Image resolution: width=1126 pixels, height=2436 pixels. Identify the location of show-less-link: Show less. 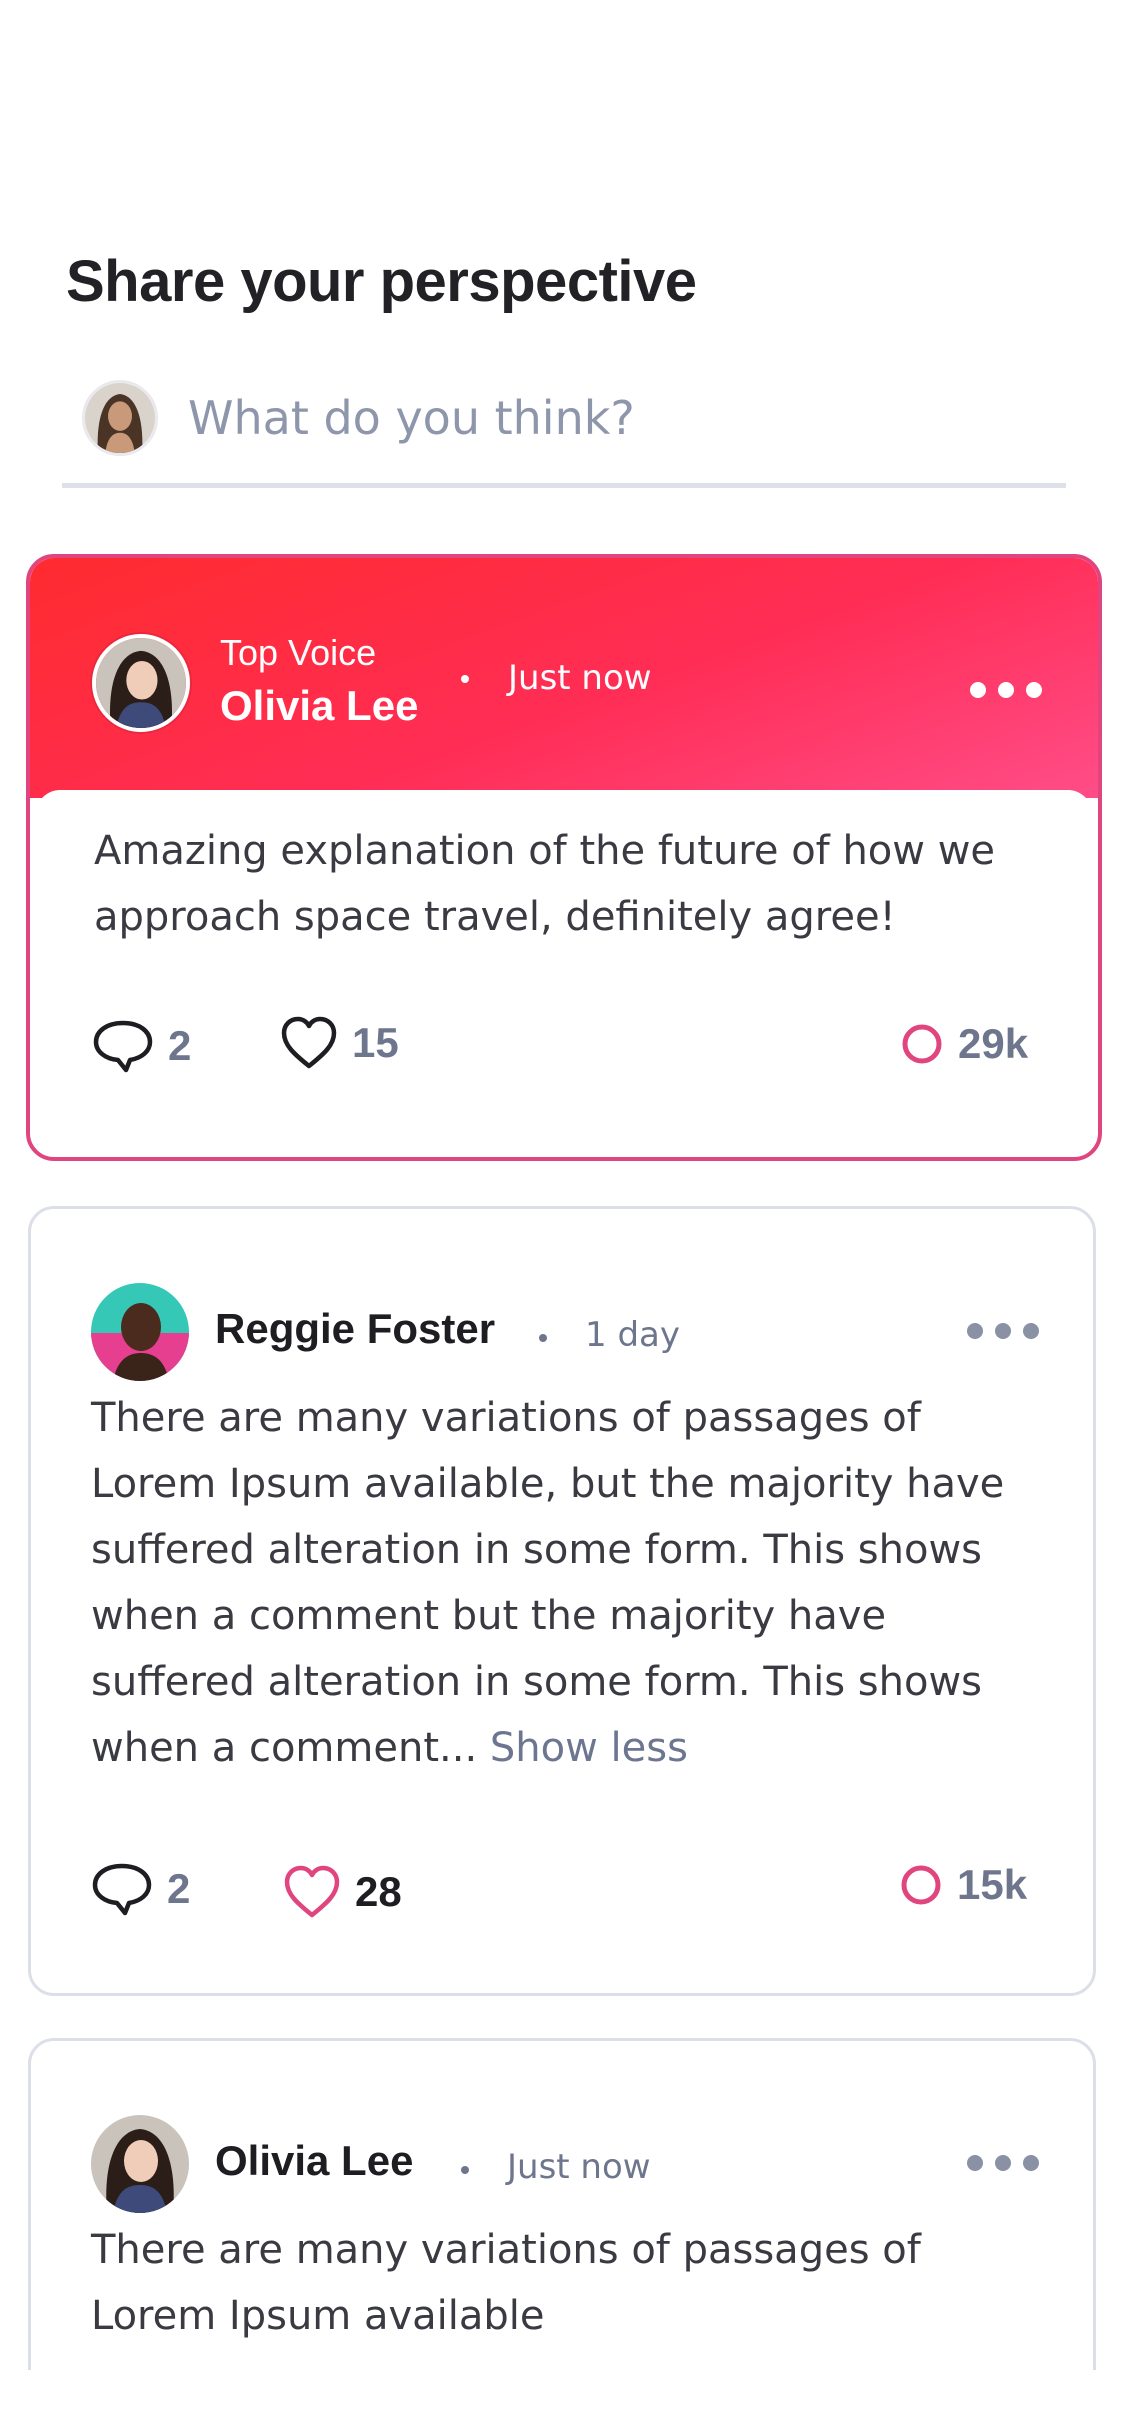
(589, 1748).